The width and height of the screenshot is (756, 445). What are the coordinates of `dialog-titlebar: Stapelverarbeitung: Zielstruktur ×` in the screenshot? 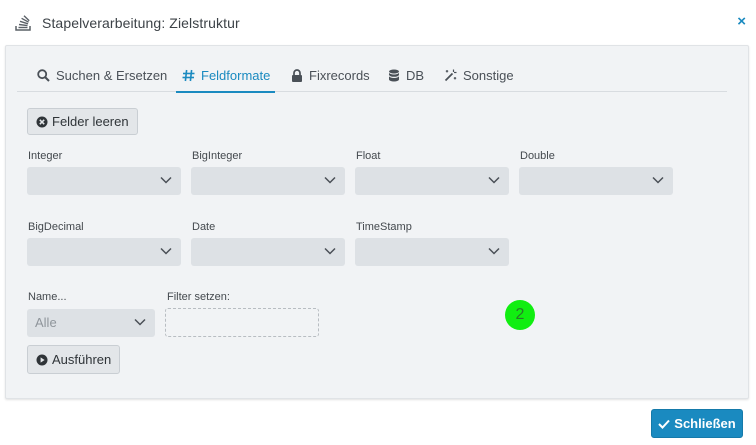 It's located at (378, 23).